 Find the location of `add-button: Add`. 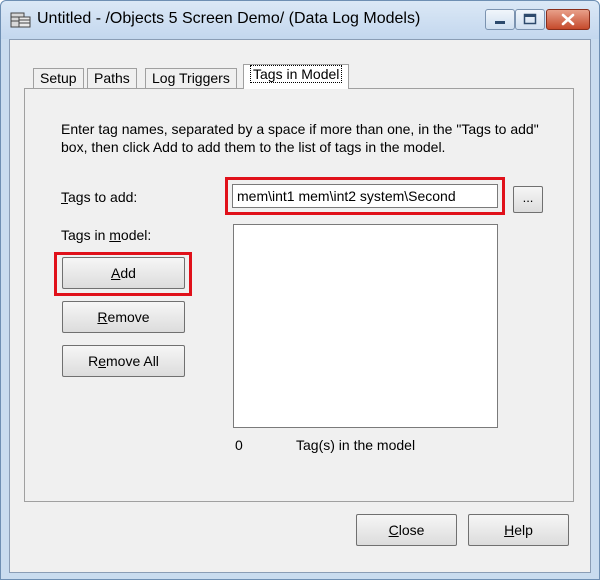

add-button: Add is located at coordinates (123, 273).